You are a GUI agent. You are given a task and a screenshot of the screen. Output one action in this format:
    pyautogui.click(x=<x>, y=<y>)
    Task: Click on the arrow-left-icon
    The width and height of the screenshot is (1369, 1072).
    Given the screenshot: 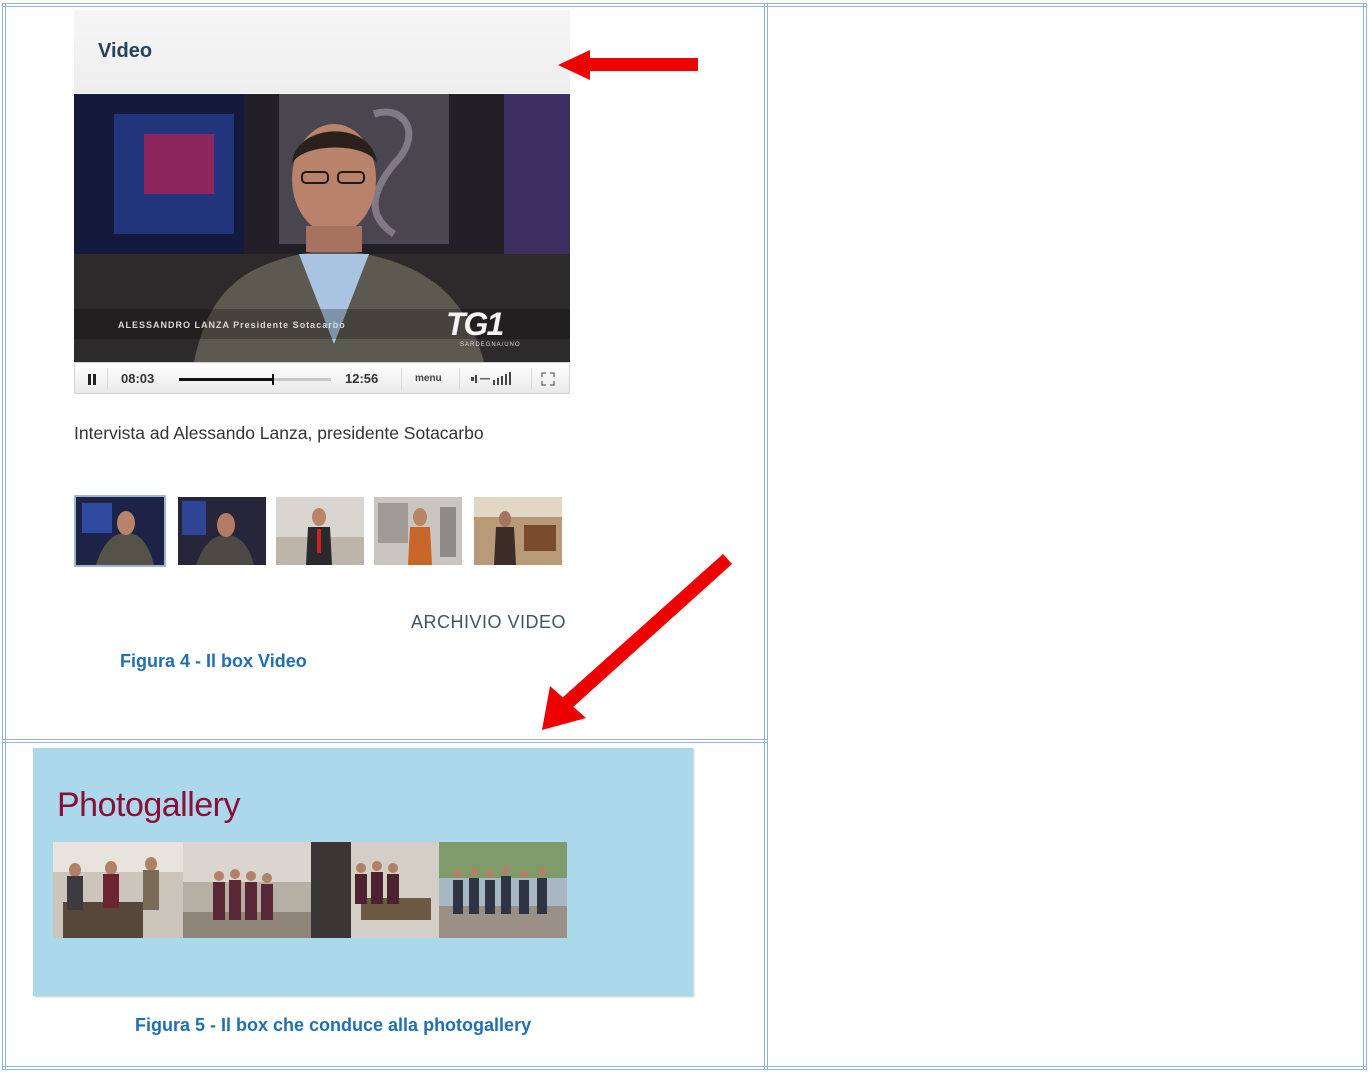 What is the action you would take?
    pyautogui.click(x=628, y=65)
    